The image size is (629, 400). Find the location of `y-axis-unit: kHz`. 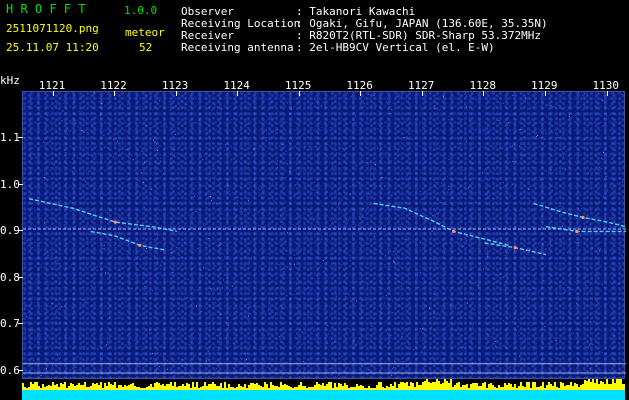

y-axis-unit: kHz is located at coordinates (10, 80).